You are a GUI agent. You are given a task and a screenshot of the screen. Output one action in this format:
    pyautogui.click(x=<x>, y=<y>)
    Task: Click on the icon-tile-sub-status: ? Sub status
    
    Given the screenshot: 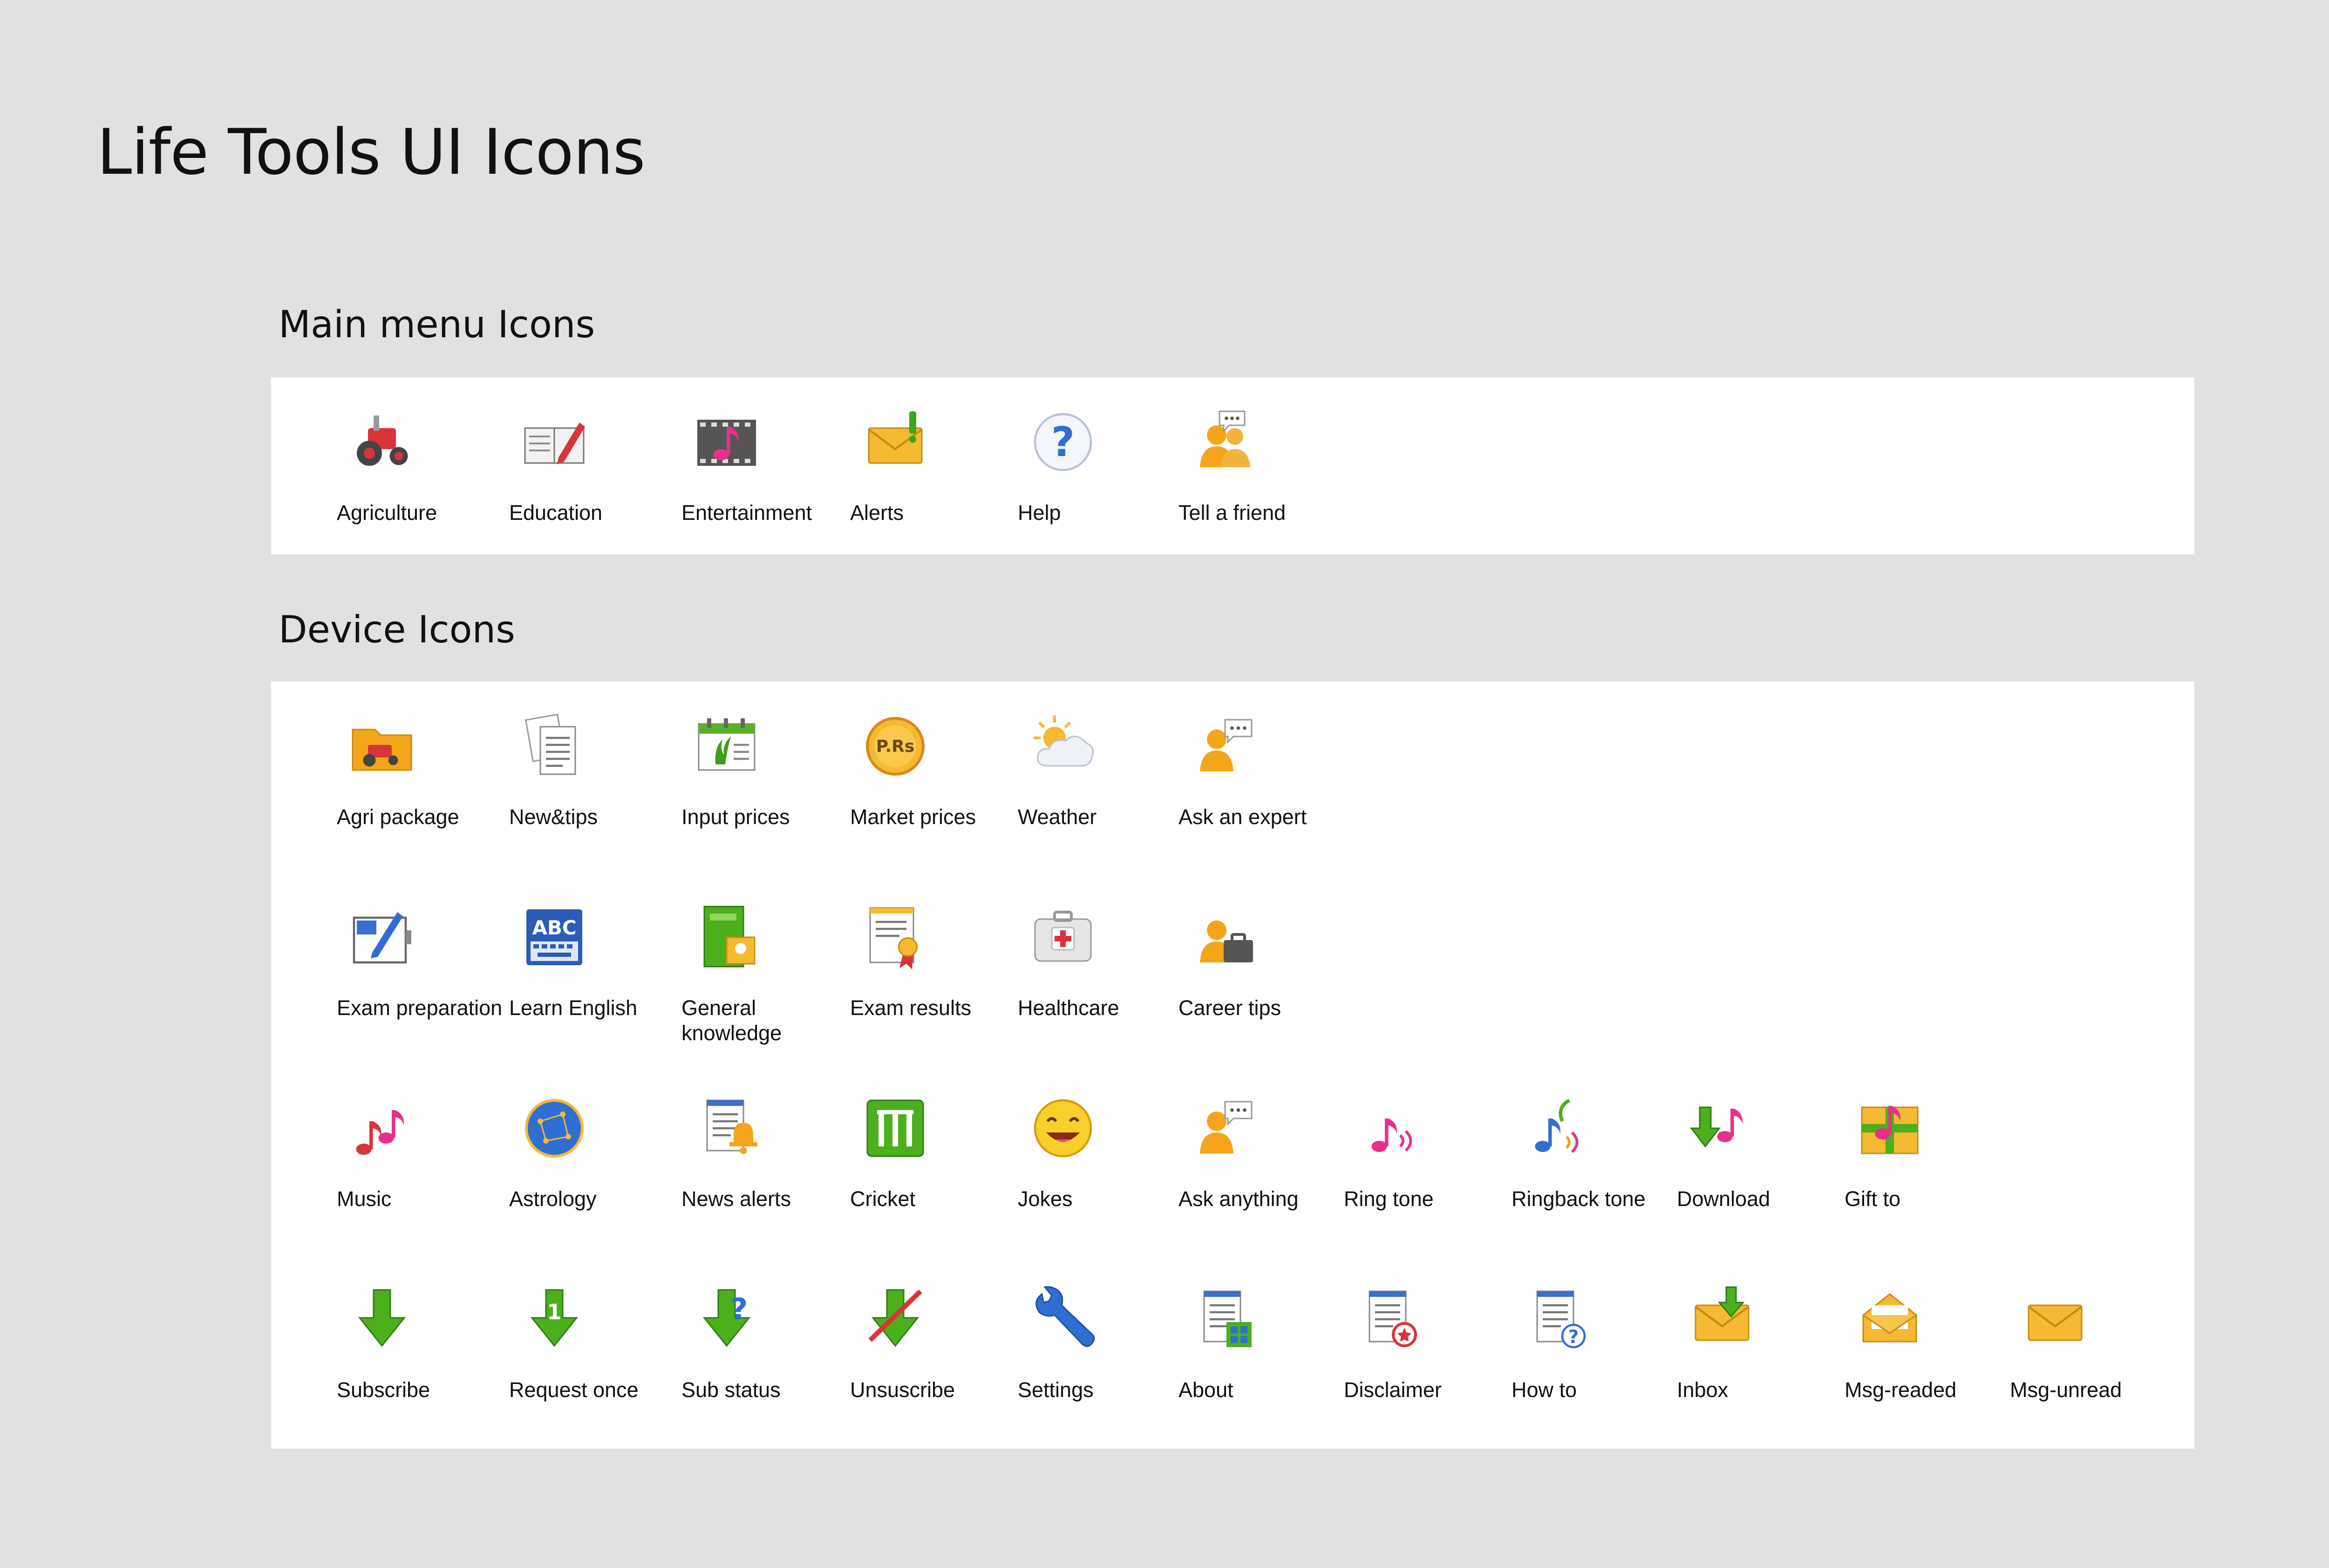 What is the action you would take?
    pyautogui.click(x=761, y=1379)
    